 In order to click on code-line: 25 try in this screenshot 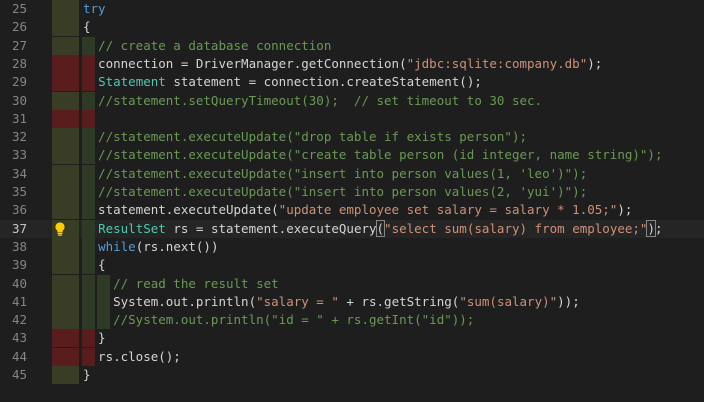, I will do `click(352, 9)`.